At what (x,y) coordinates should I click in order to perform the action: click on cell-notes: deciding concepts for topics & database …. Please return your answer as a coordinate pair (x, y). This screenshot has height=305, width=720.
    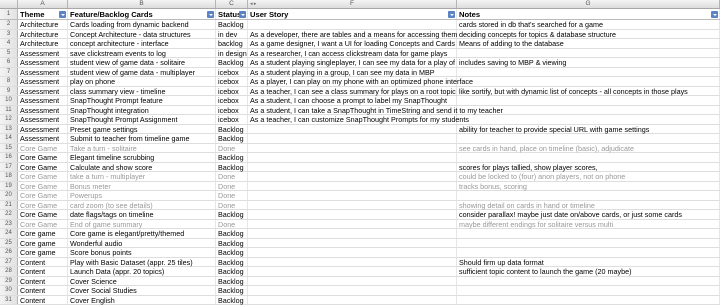
    Looking at the image, I should click on (588, 33).